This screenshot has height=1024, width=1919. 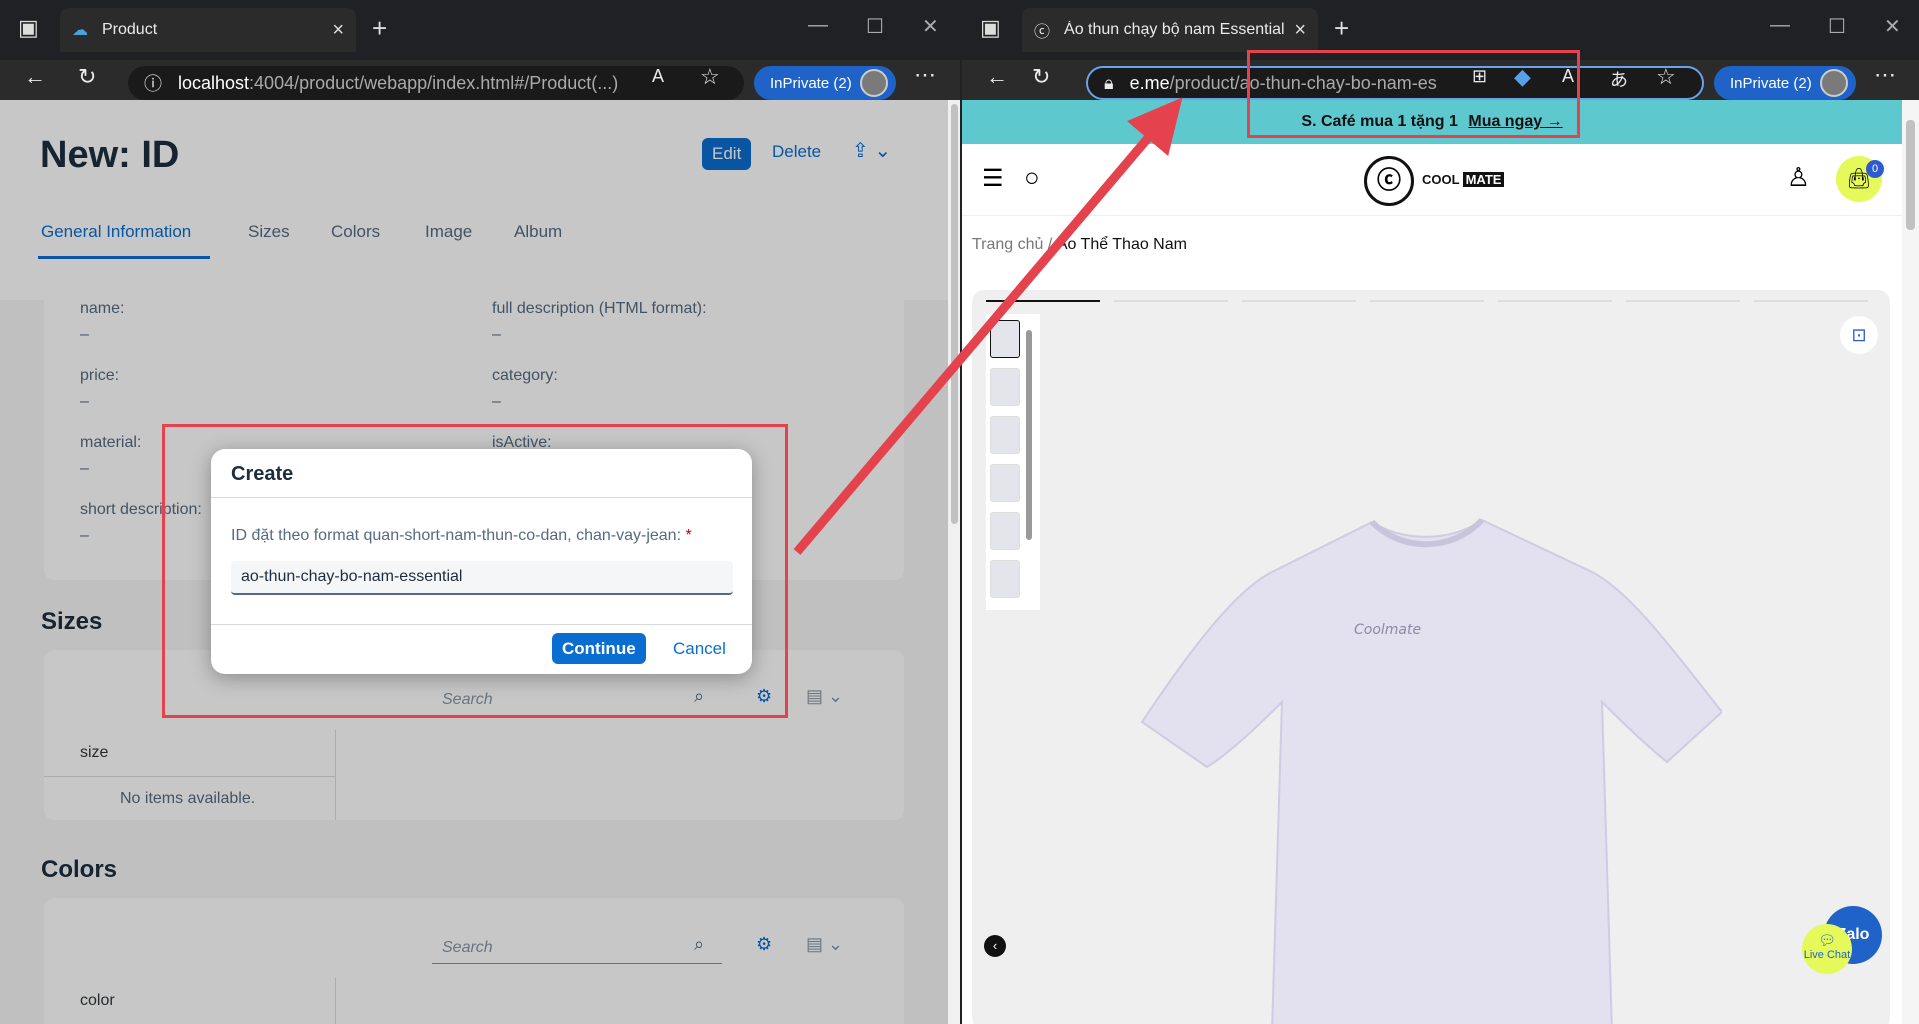 I want to click on logo-mate: MATE, so click(x=1483, y=179).